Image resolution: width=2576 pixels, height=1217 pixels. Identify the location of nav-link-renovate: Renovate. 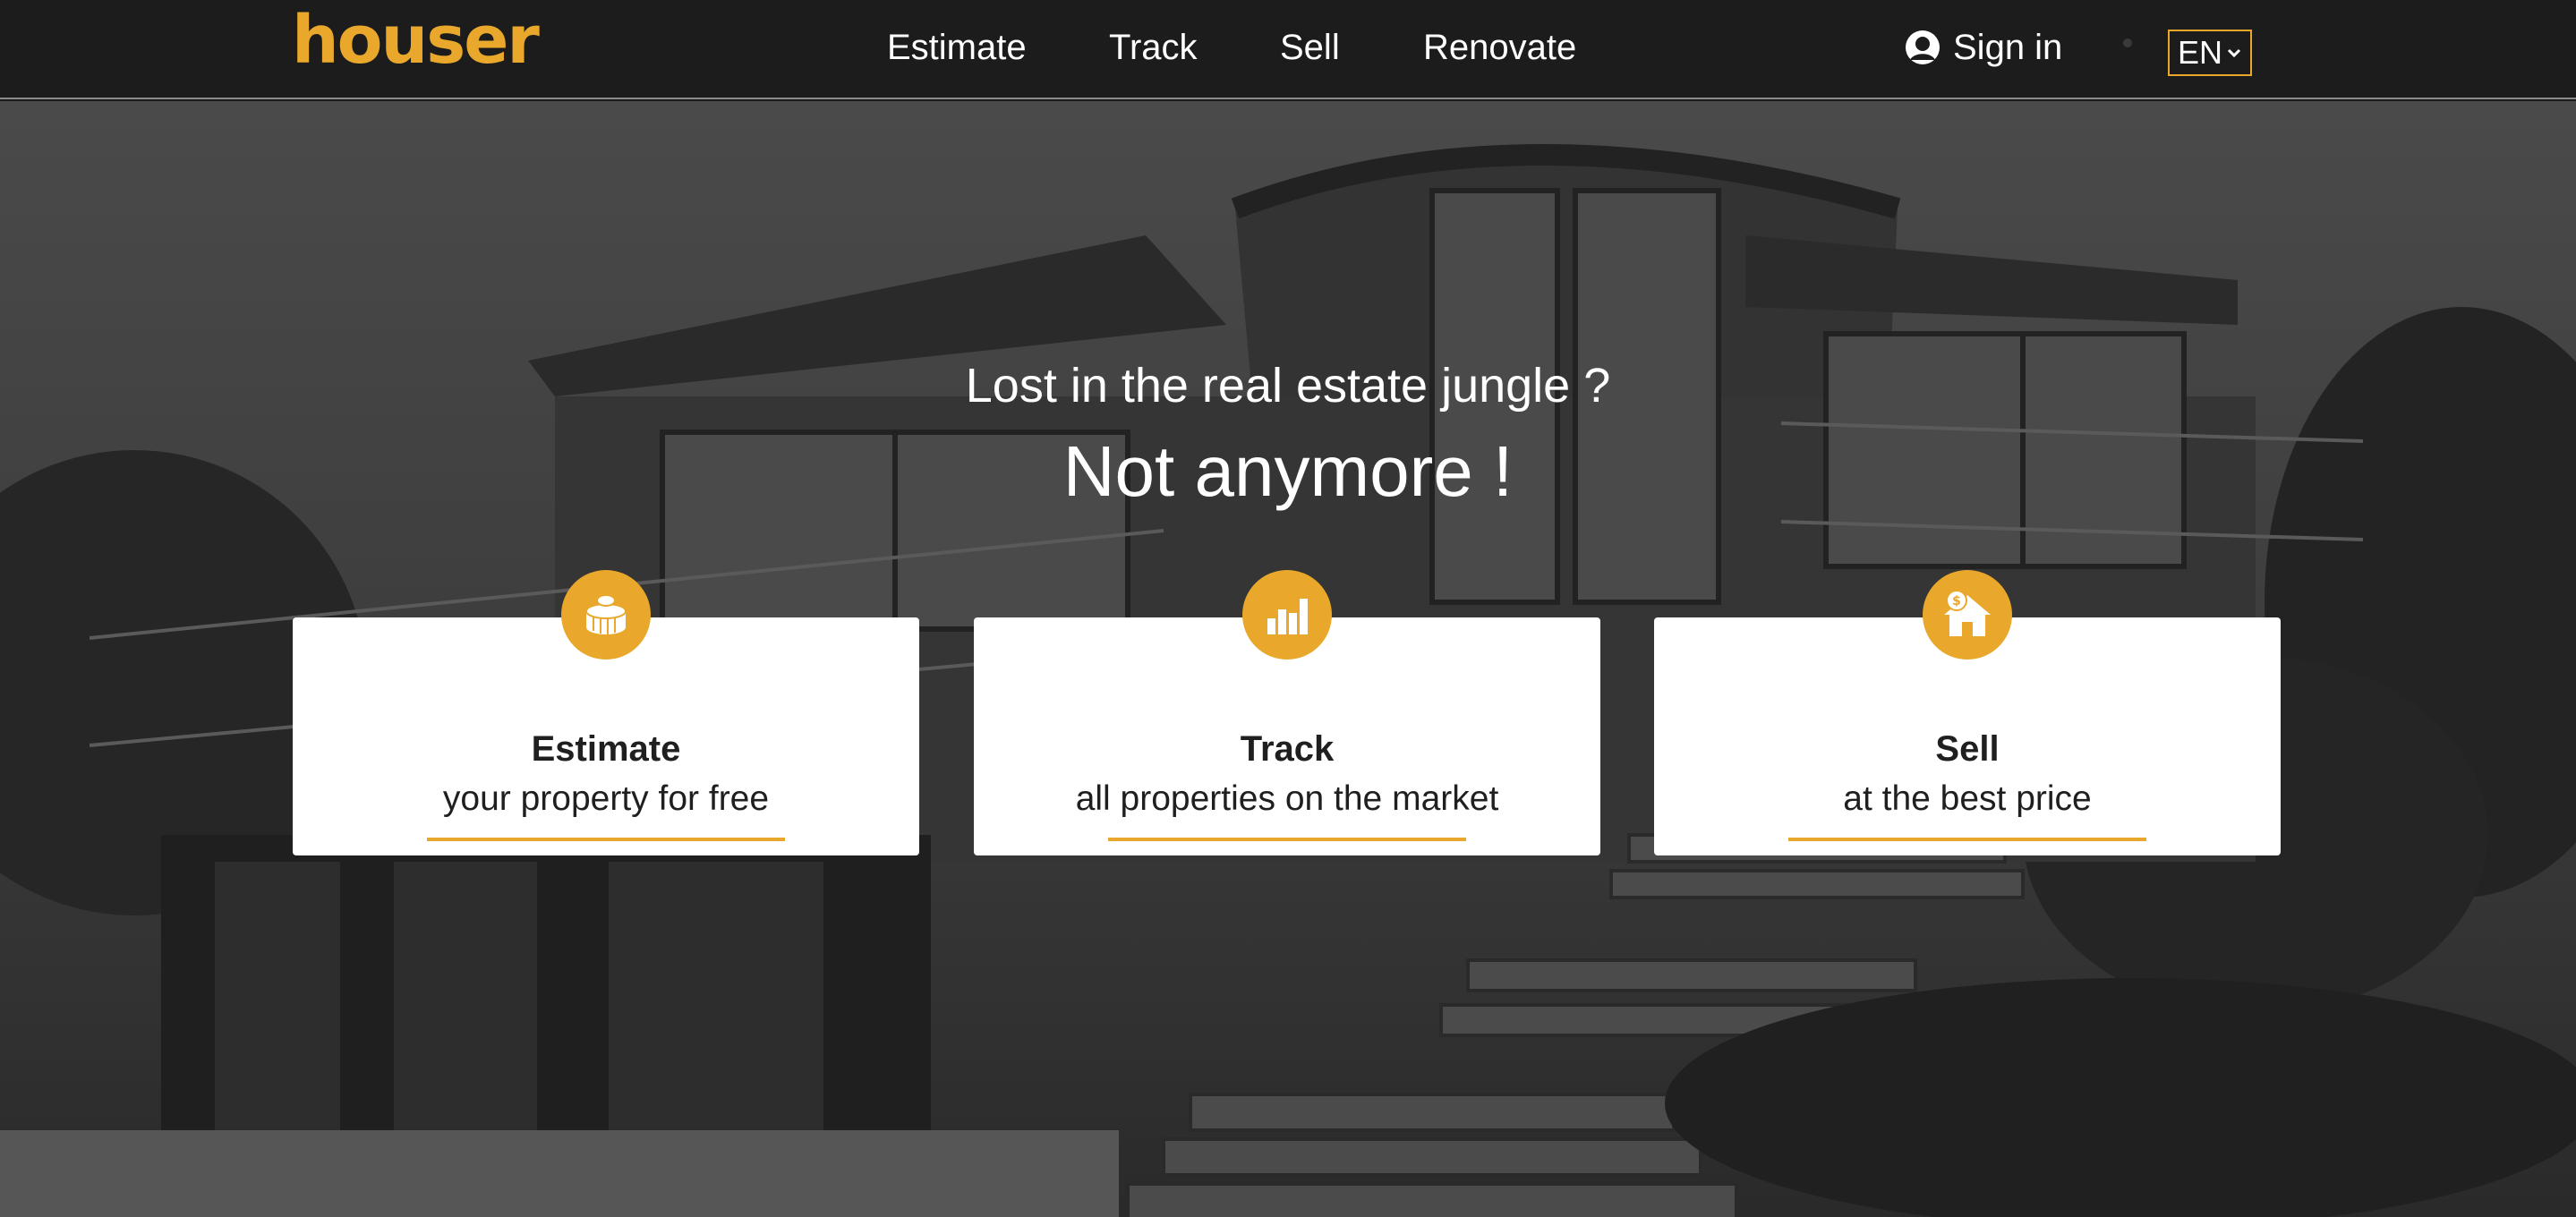
(1499, 47).